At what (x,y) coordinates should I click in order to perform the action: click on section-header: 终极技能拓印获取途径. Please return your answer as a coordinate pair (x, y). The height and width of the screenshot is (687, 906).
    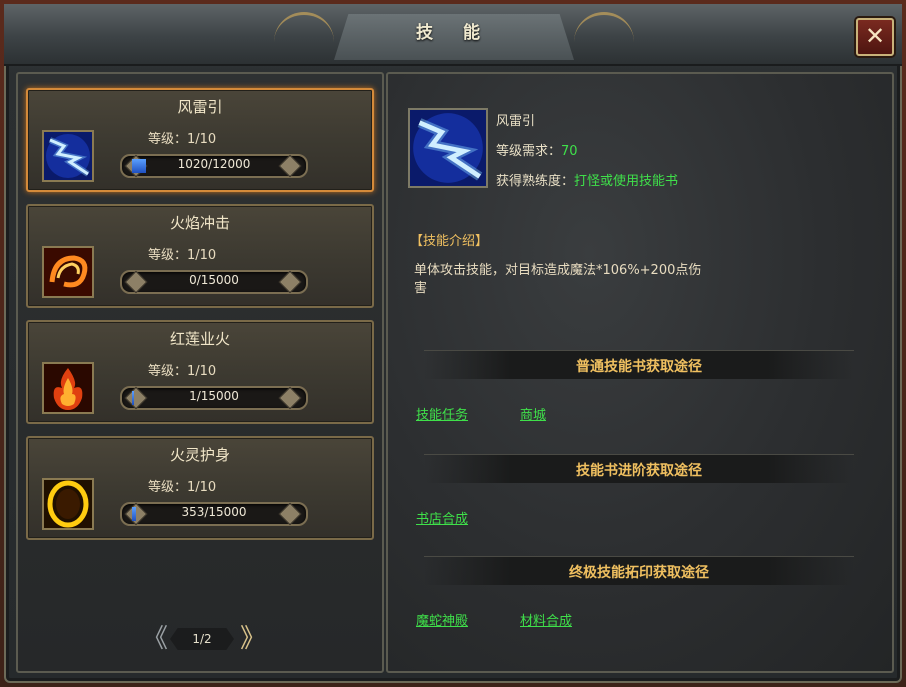
    Looking at the image, I should click on (639, 570).